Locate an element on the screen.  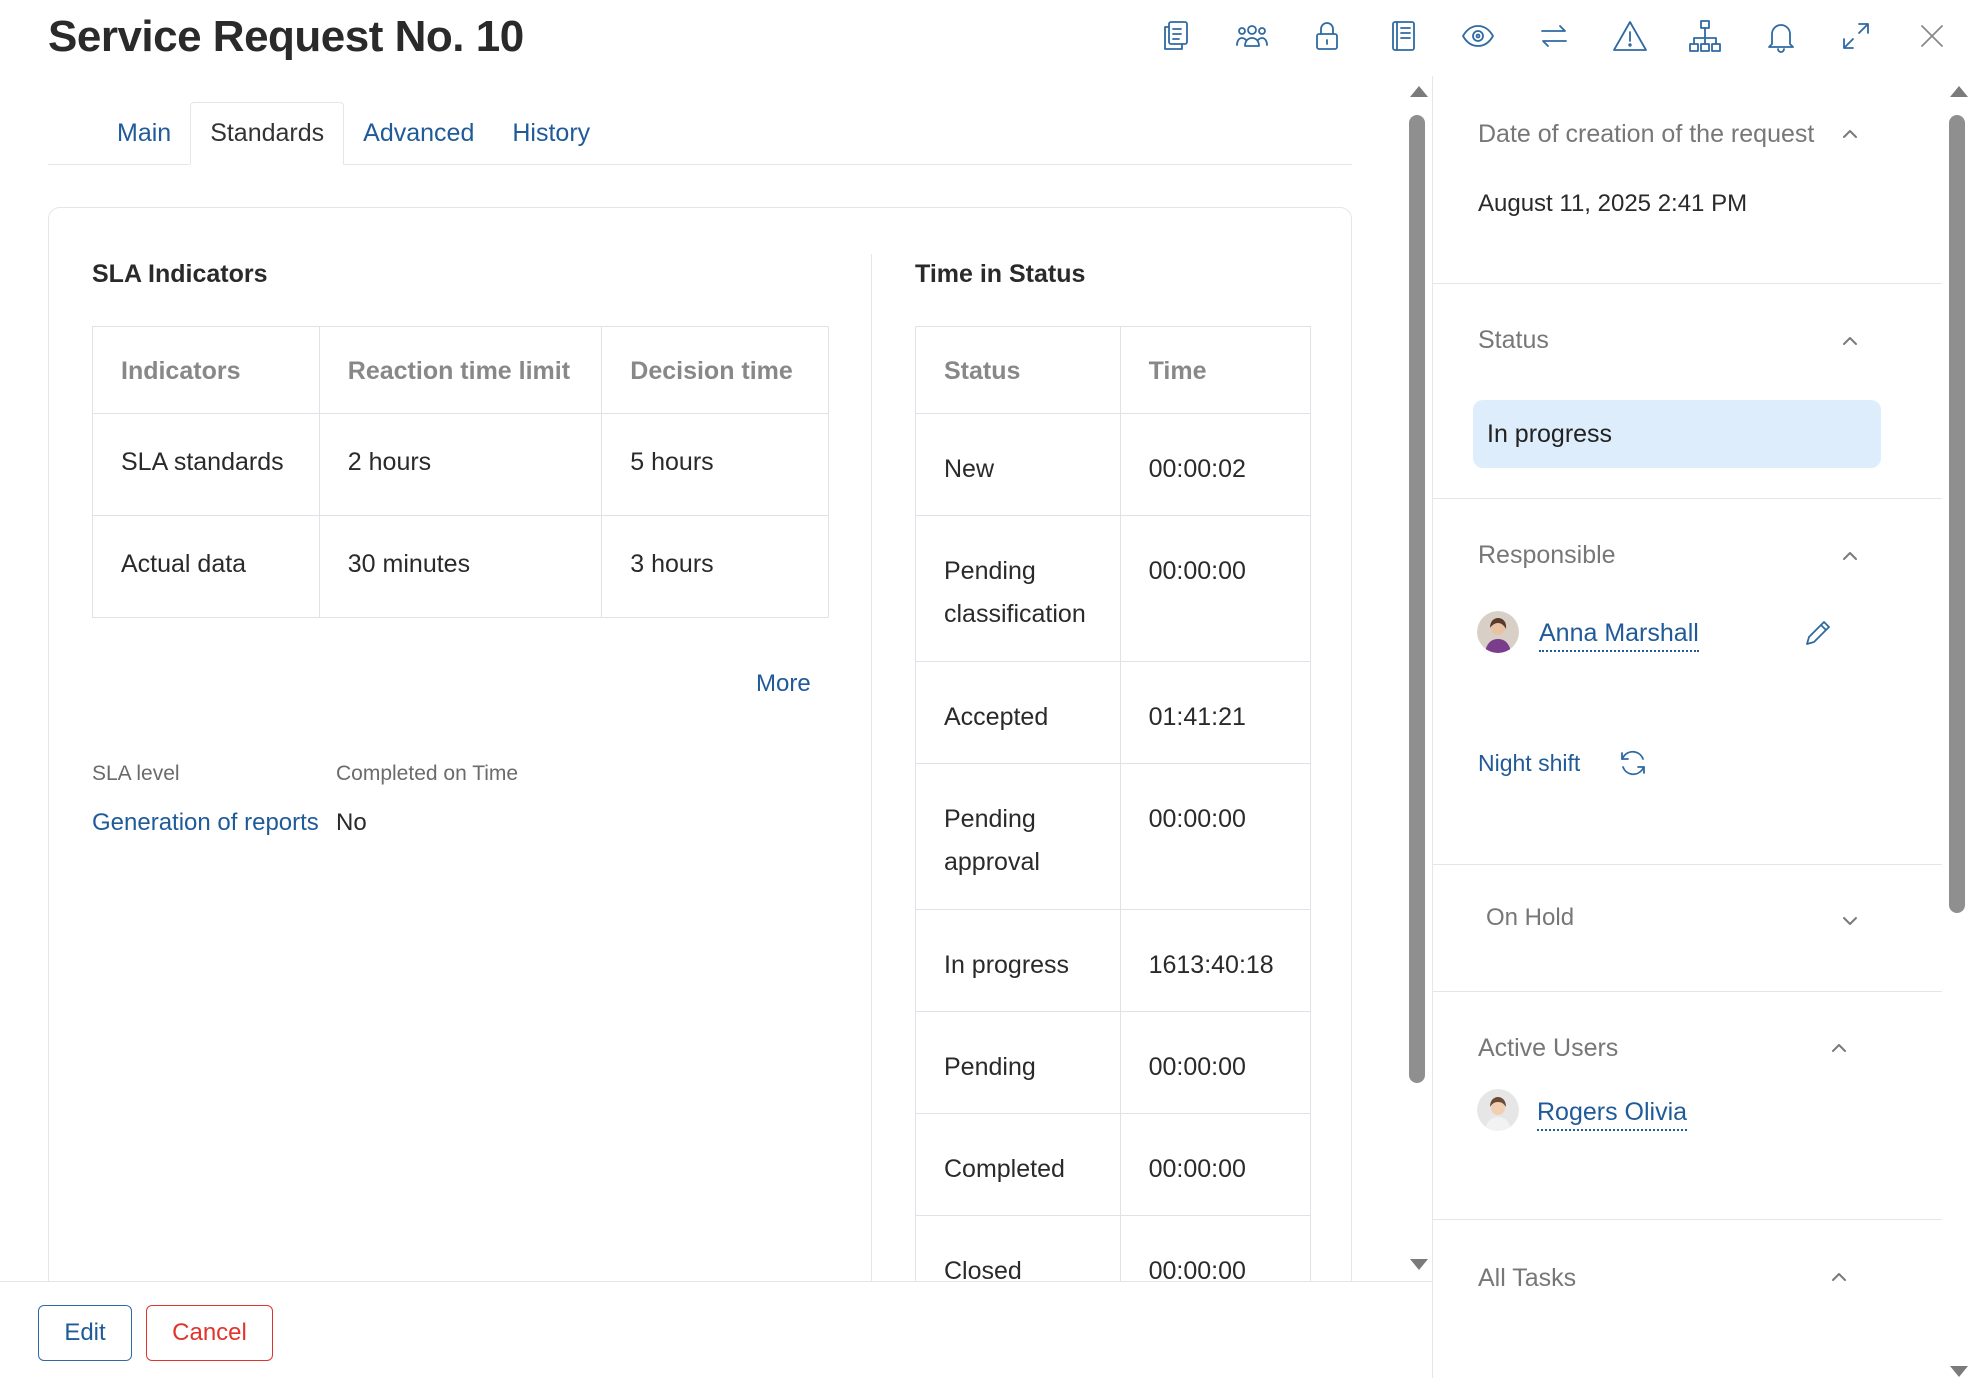
table-cell: 5 hours is located at coordinates (715, 464).